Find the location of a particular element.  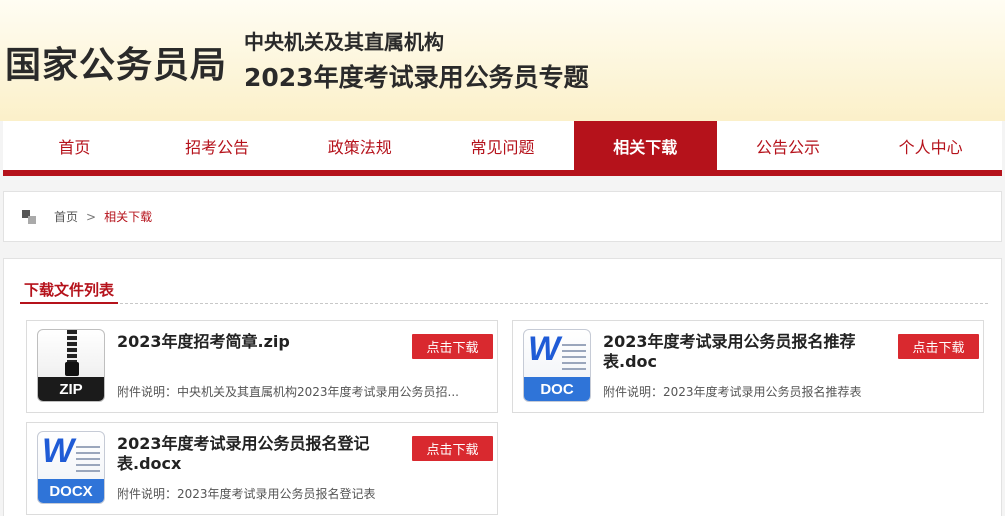

nav-item-recruitment-notice: 招考公告 is located at coordinates (217, 145).